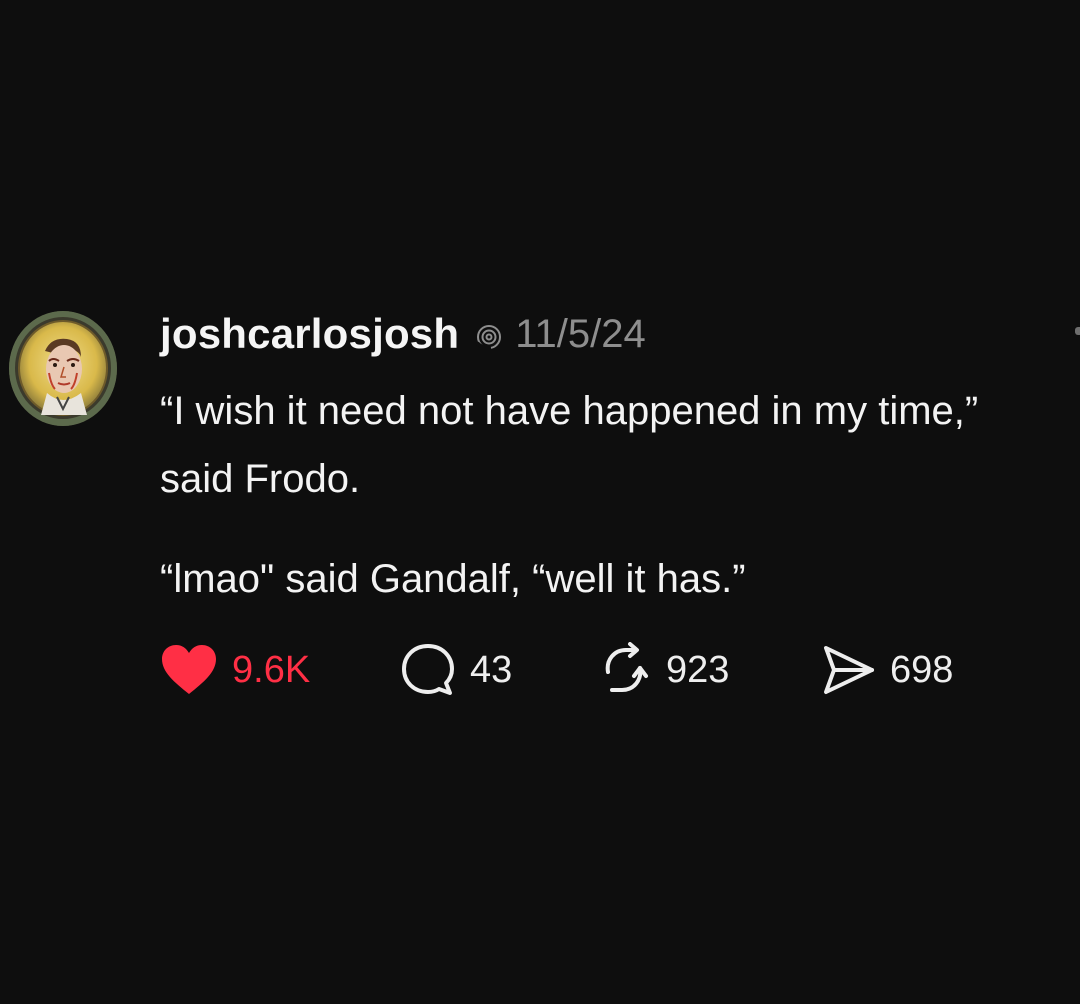 Image resolution: width=1080 pixels, height=1004 pixels. I want to click on action-bar: 9.6K 43 923 698, so click(556, 670).